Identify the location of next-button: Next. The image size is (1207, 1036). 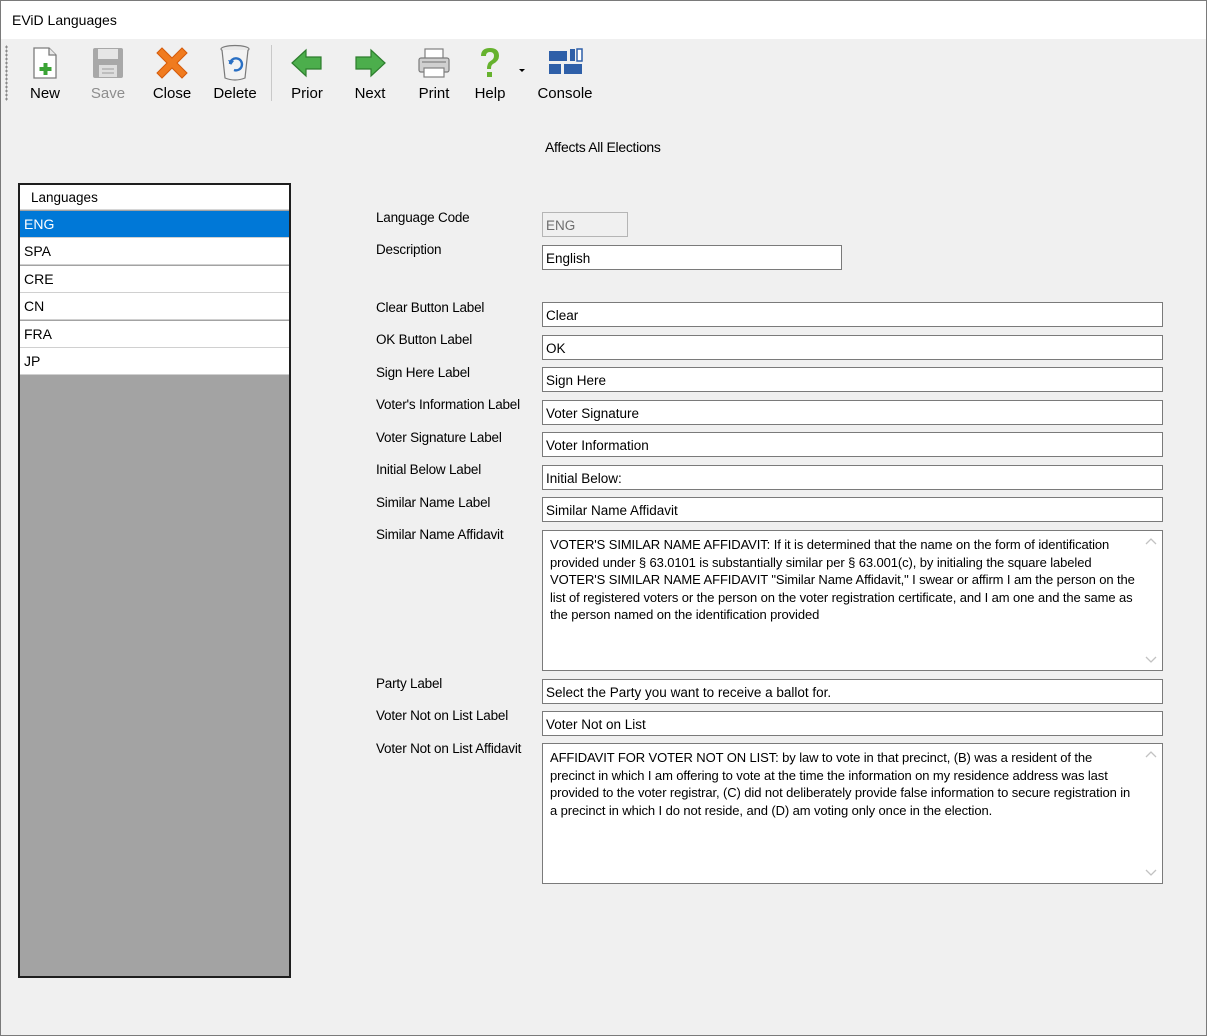
(370, 74).